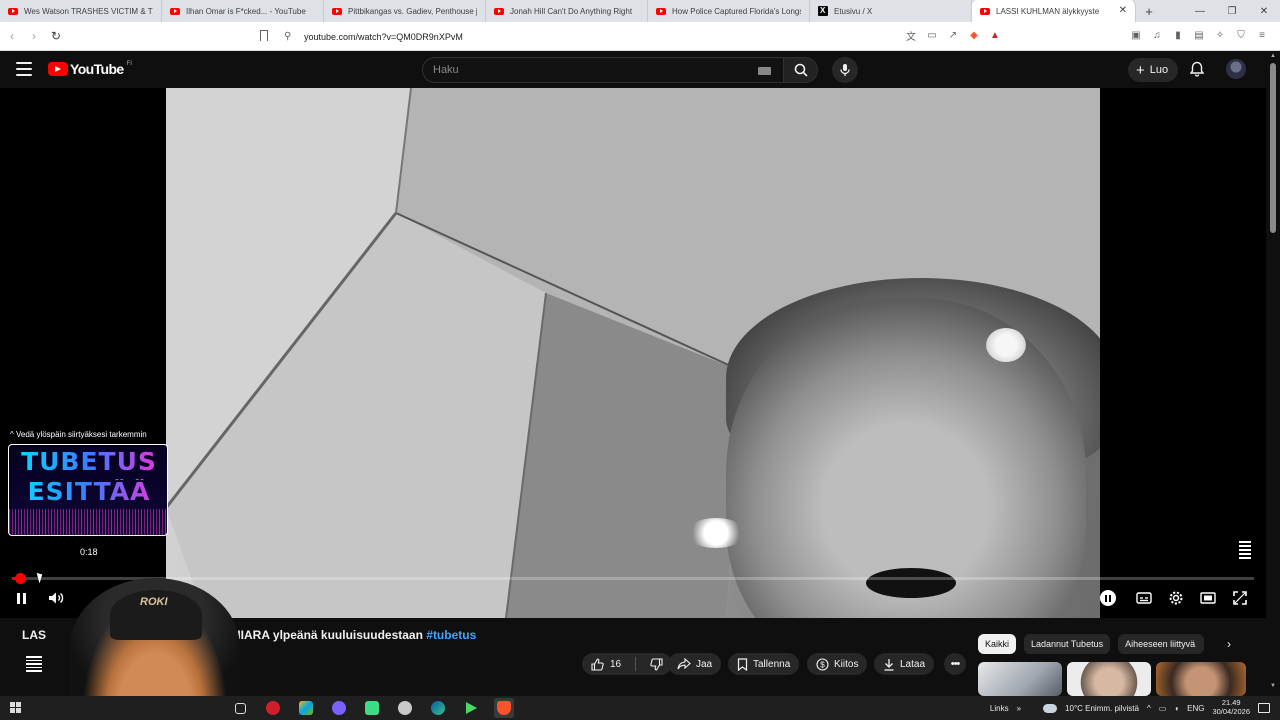 The height and width of the screenshot is (720, 1280). What do you see at coordinates (764, 664) in the screenshot?
I see `save-button: Tallenna` at bounding box center [764, 664].